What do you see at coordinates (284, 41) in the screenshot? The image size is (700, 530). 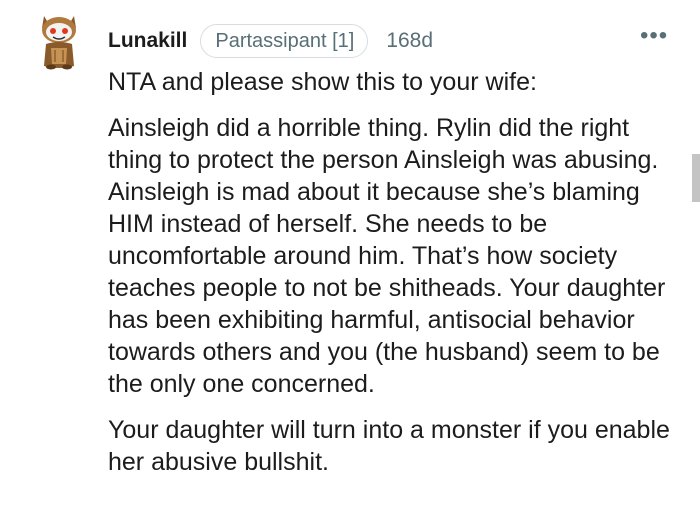 I see `user-flair-badge: Partassipant [1]` at bounding box center [284, 41].